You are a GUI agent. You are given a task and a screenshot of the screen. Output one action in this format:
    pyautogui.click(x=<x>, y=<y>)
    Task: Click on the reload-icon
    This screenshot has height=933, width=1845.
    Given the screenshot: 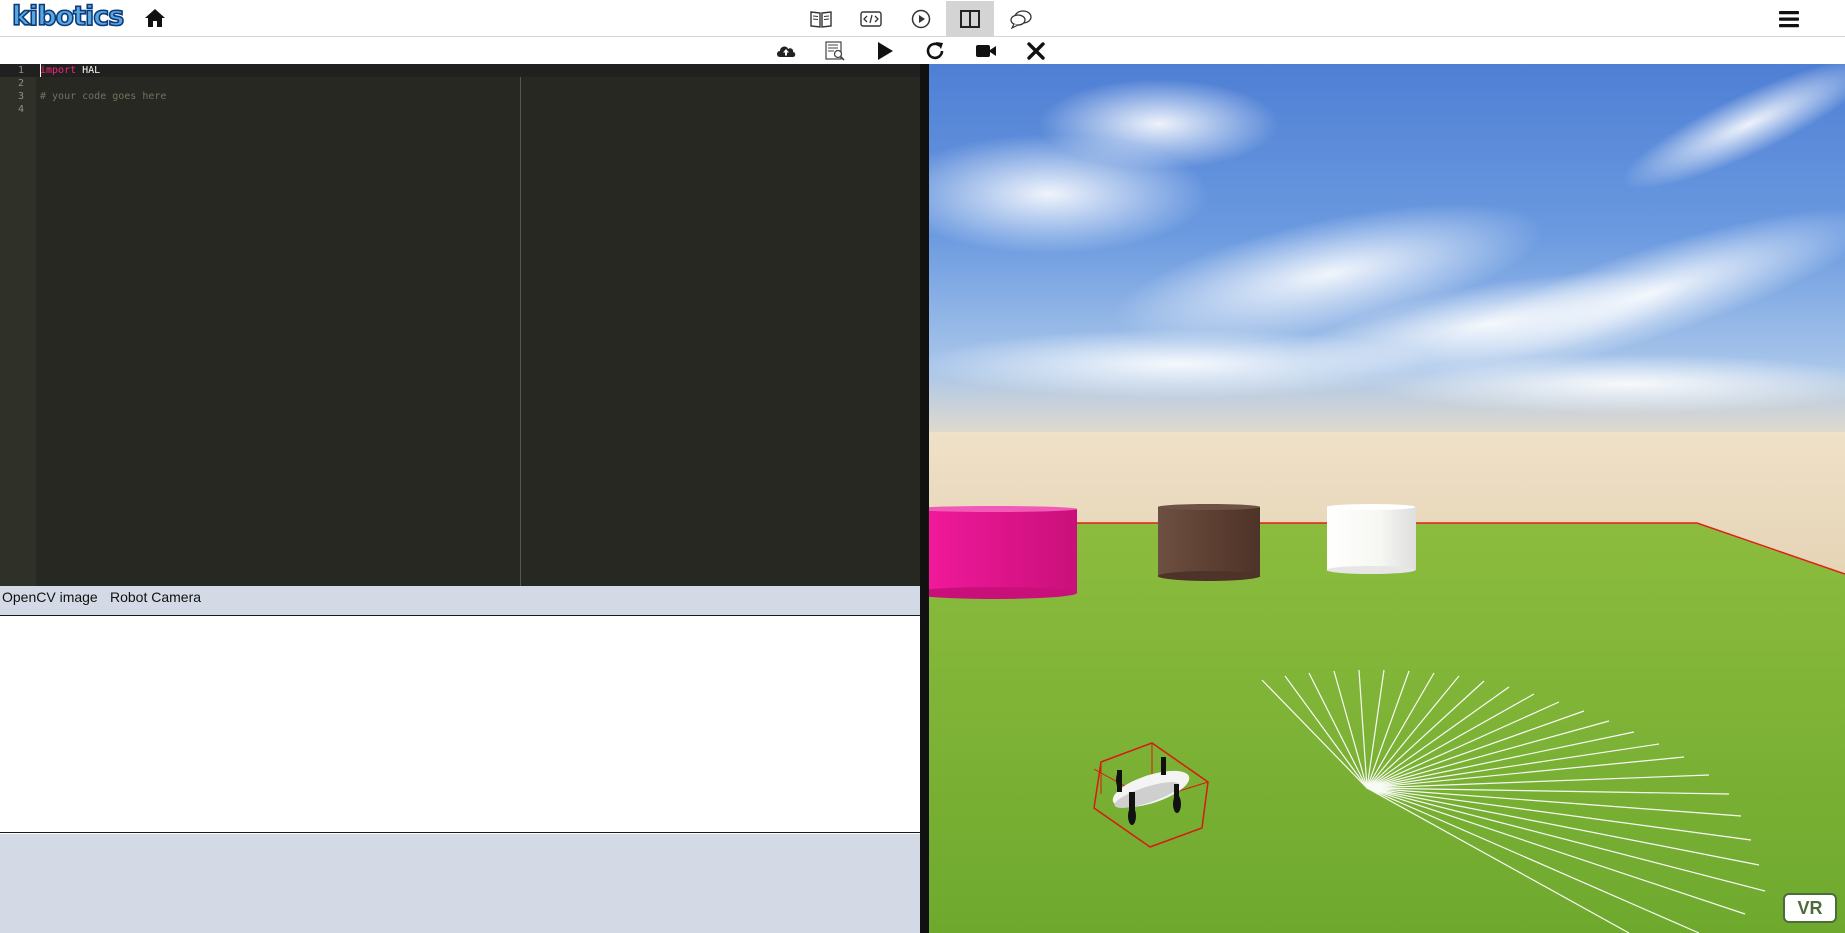 What is the action you would take?
    pyautogui.click(x=935, y=51)
    